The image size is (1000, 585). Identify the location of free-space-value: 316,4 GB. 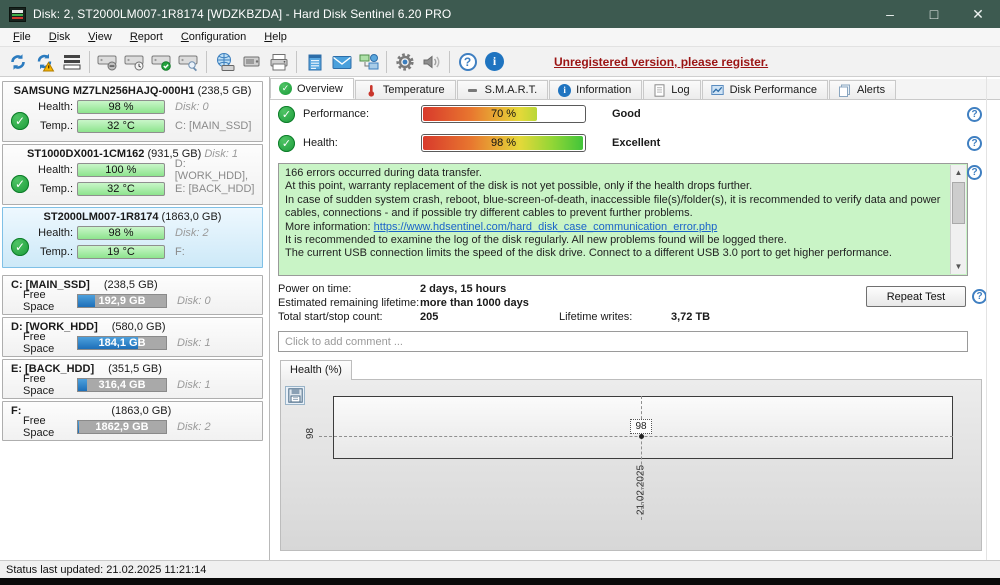
(122, 385).